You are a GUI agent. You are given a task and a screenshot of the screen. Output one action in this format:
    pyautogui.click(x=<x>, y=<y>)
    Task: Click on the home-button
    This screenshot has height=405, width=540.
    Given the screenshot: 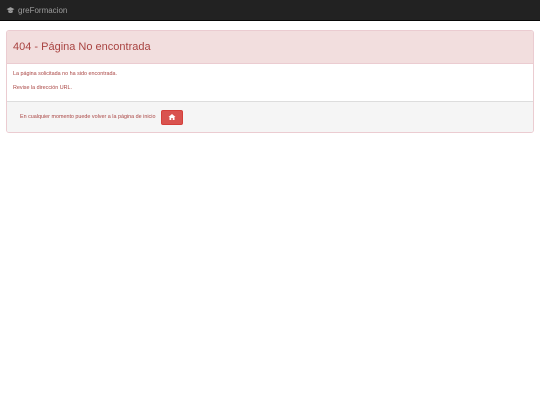 What is the action you would take?
    pyautogui.click(x=172, y=117)
    